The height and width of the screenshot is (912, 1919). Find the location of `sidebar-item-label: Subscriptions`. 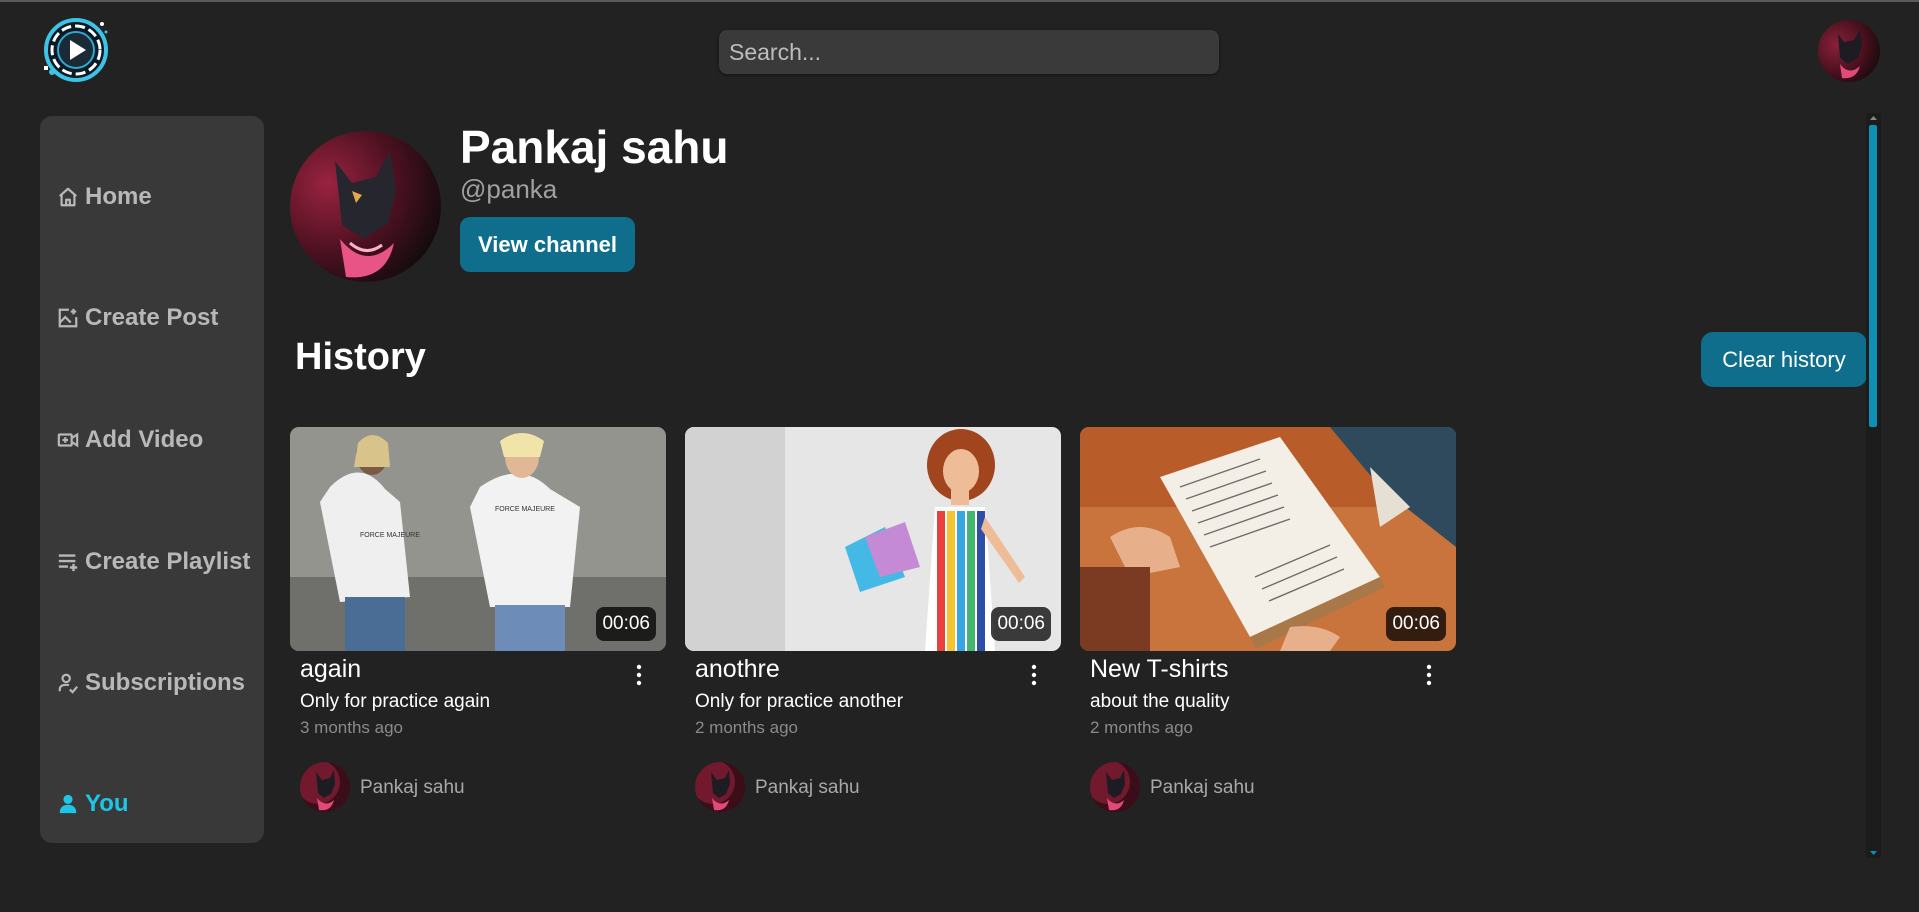

sidebar-item-label: Subscriptions is located at coordinates (165, 682).